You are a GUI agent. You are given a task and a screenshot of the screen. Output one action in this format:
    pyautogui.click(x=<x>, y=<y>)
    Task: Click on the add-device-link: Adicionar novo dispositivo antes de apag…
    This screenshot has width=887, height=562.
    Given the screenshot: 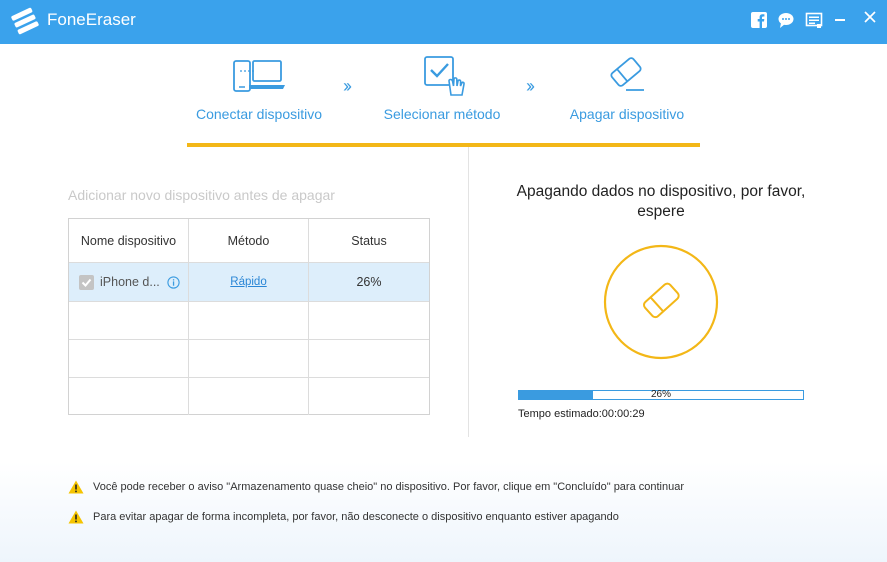 What is the action you would take?
    pyautogui.click(x=201, y=195)
    